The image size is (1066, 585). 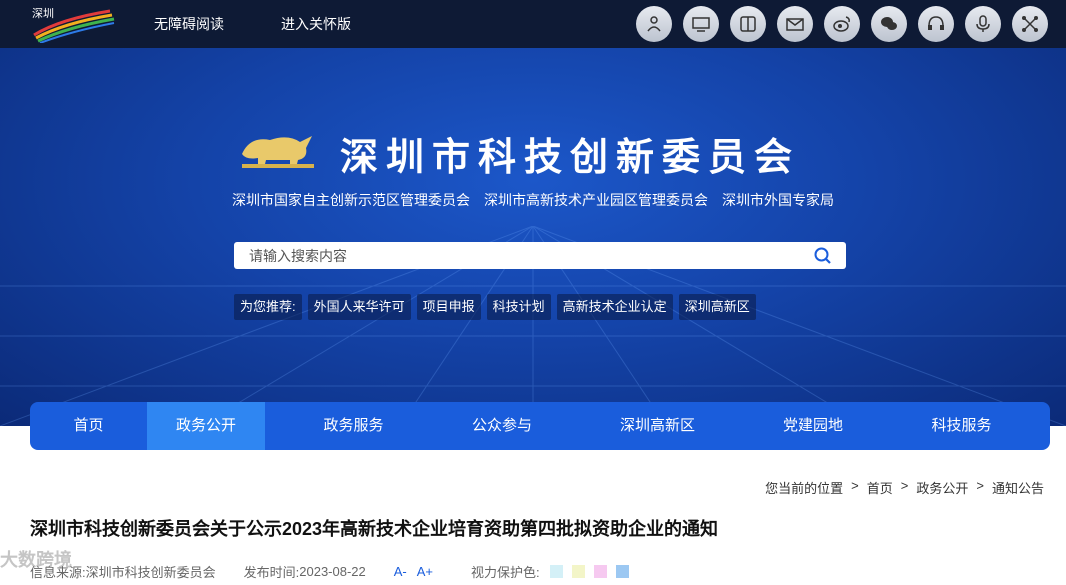 What do you see at coordinates (353, 426) in the screenshot?
I see `nav-item-government-services: 政务服务` at bounding box center [353, 426].